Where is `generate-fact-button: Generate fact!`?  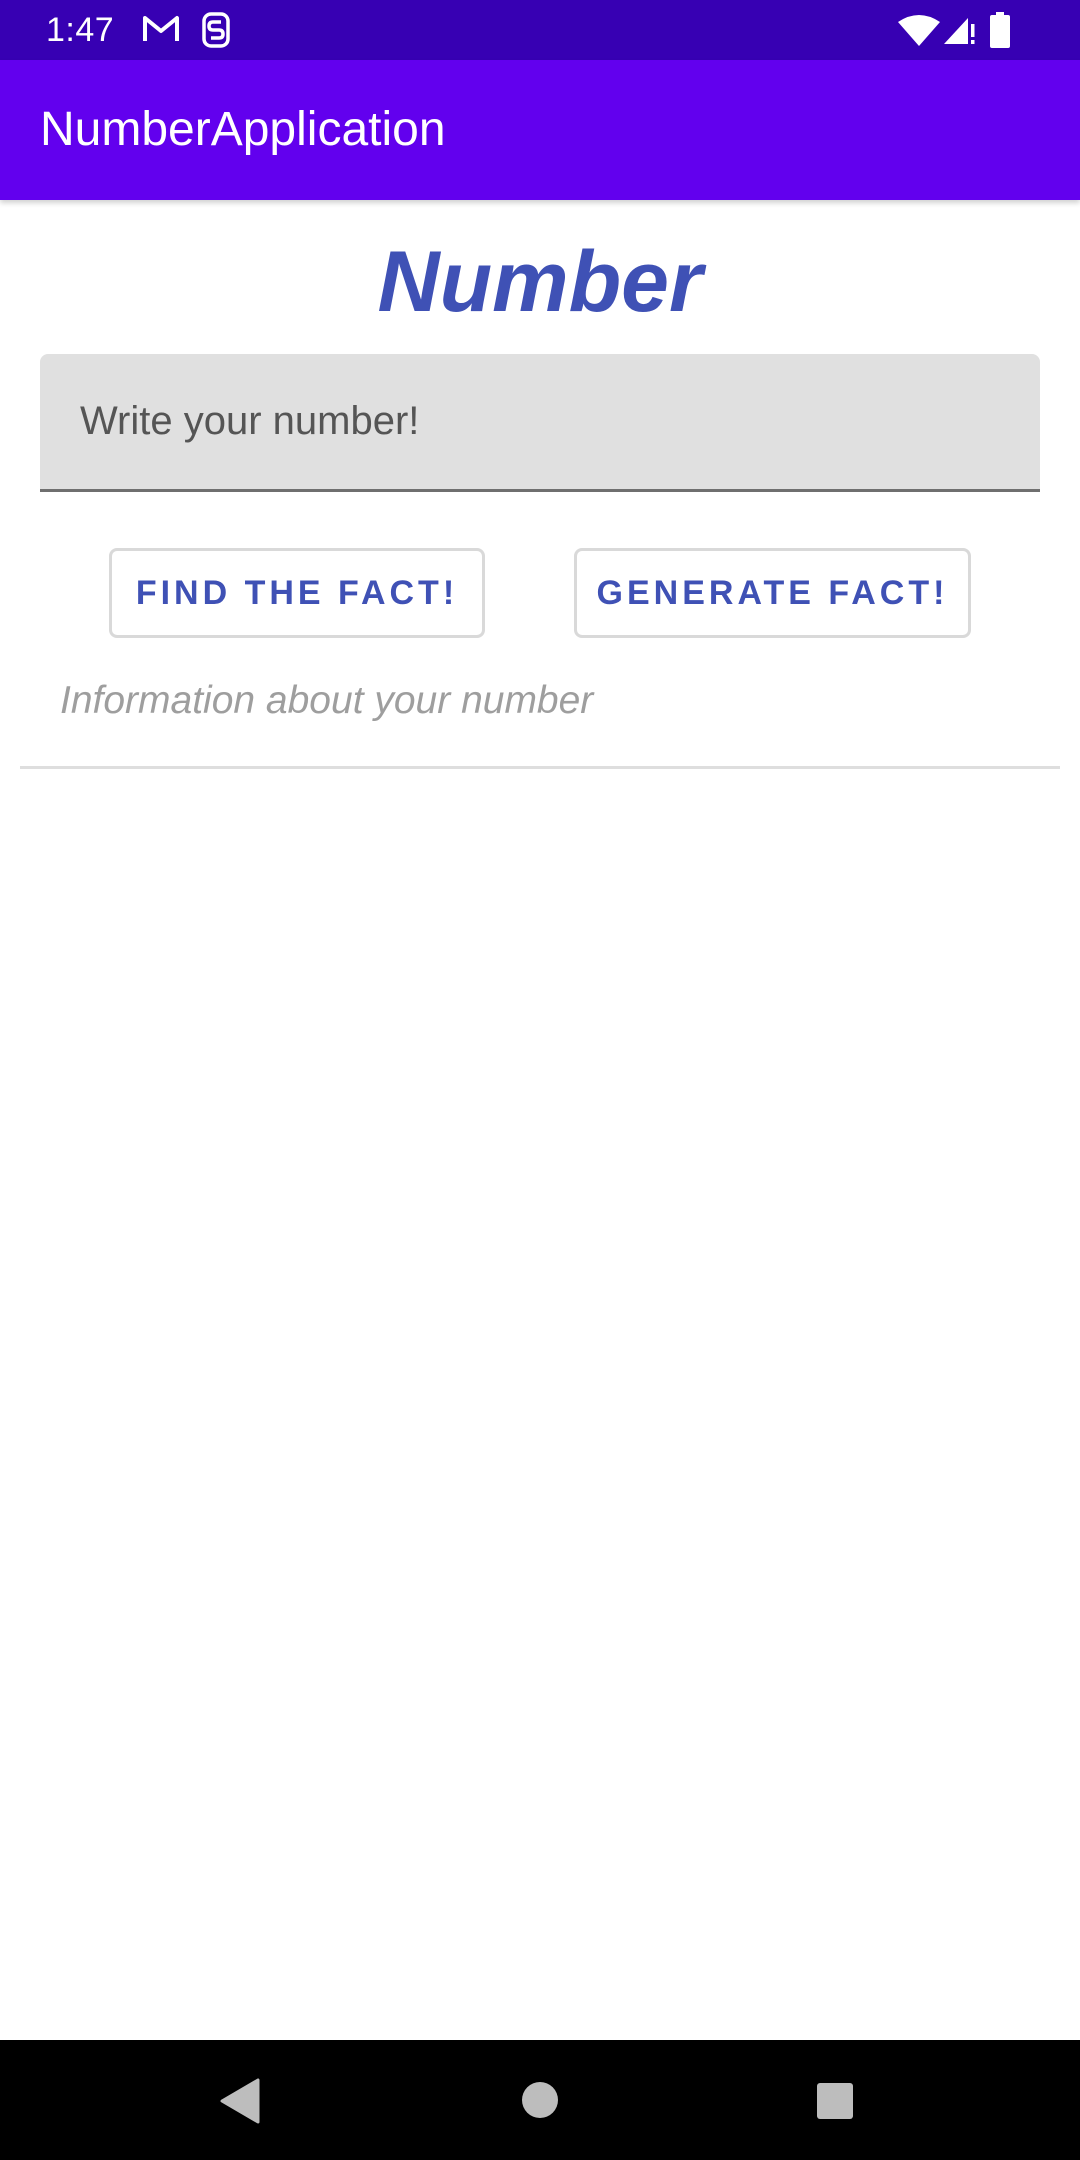 generate-fact-button: Generate fact! is located at coordinates (772, 593).